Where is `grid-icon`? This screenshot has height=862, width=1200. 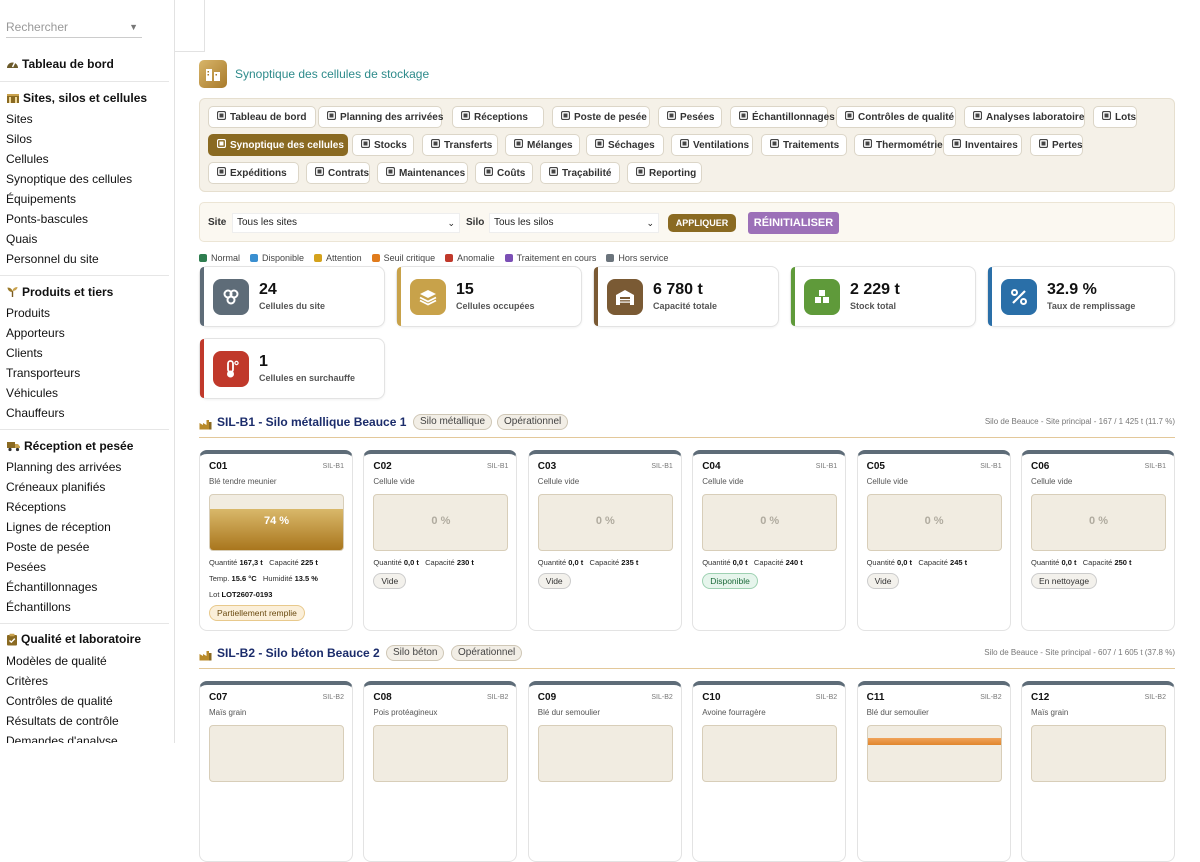
grid-icon is located at coordinates (221, 144).